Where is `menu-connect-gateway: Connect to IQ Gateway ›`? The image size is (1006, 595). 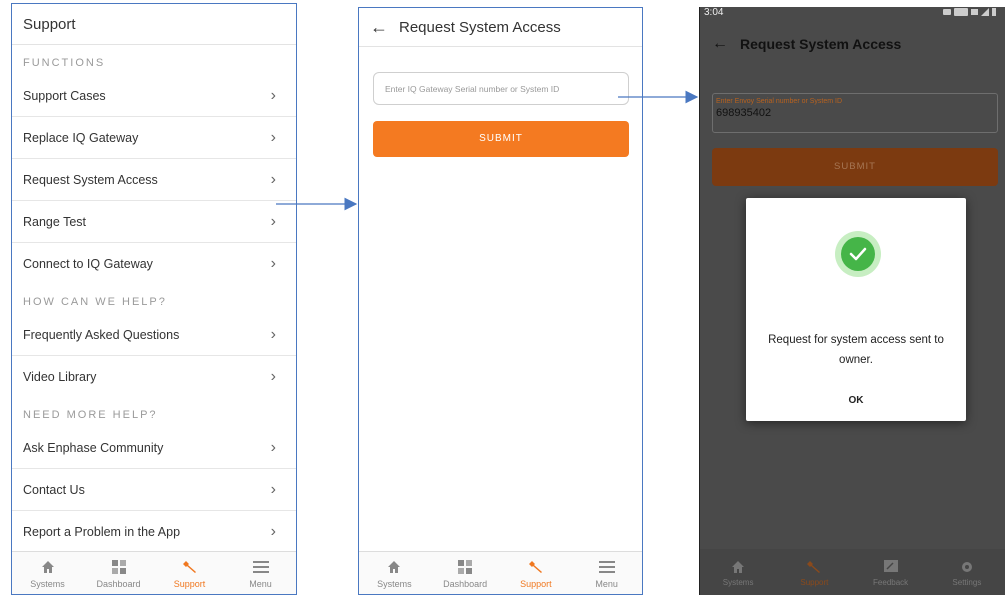 menu-connect-gateway: Connect to IQ Gateway › is located at coordinates (154, 263).